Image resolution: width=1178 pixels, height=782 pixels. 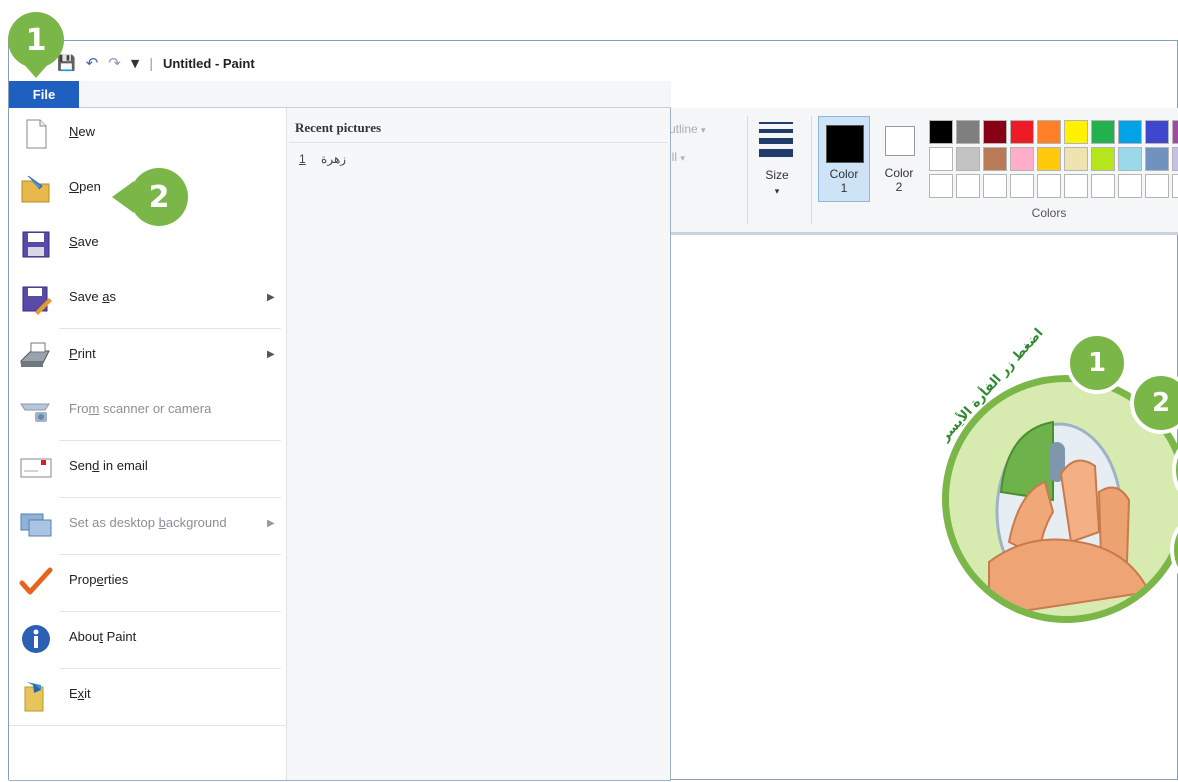 I want to click on outline-label: utline, so click(x=683, y=129).